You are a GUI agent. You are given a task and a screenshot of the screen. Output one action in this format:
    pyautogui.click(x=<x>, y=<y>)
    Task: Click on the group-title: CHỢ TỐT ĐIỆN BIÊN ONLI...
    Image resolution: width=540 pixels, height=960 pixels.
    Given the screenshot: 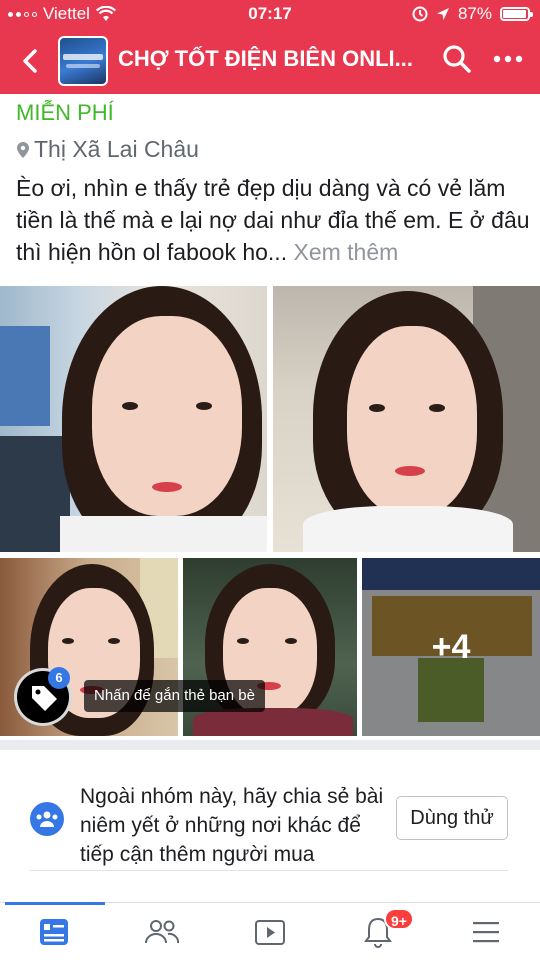 What is the action you would take?
    pyautogui.click(x=268, y=59)
    